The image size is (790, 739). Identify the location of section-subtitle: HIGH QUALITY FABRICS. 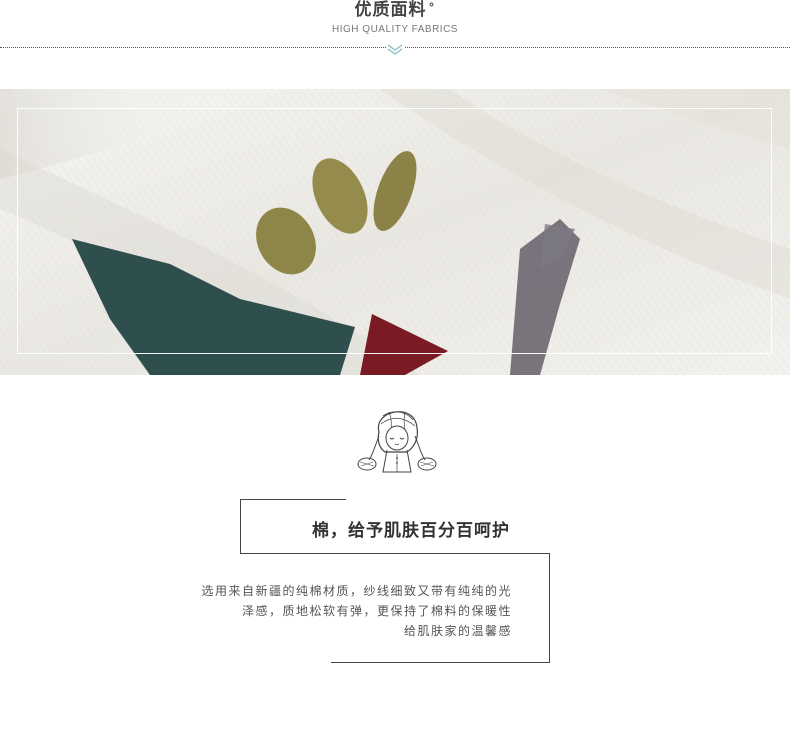
(395, 29).